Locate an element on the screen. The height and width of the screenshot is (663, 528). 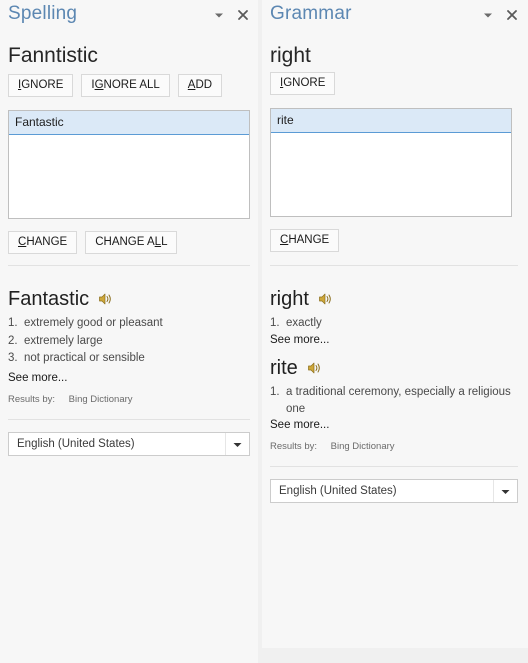
grammar-language-select: English (United States) is located at coordinates (394, 491).